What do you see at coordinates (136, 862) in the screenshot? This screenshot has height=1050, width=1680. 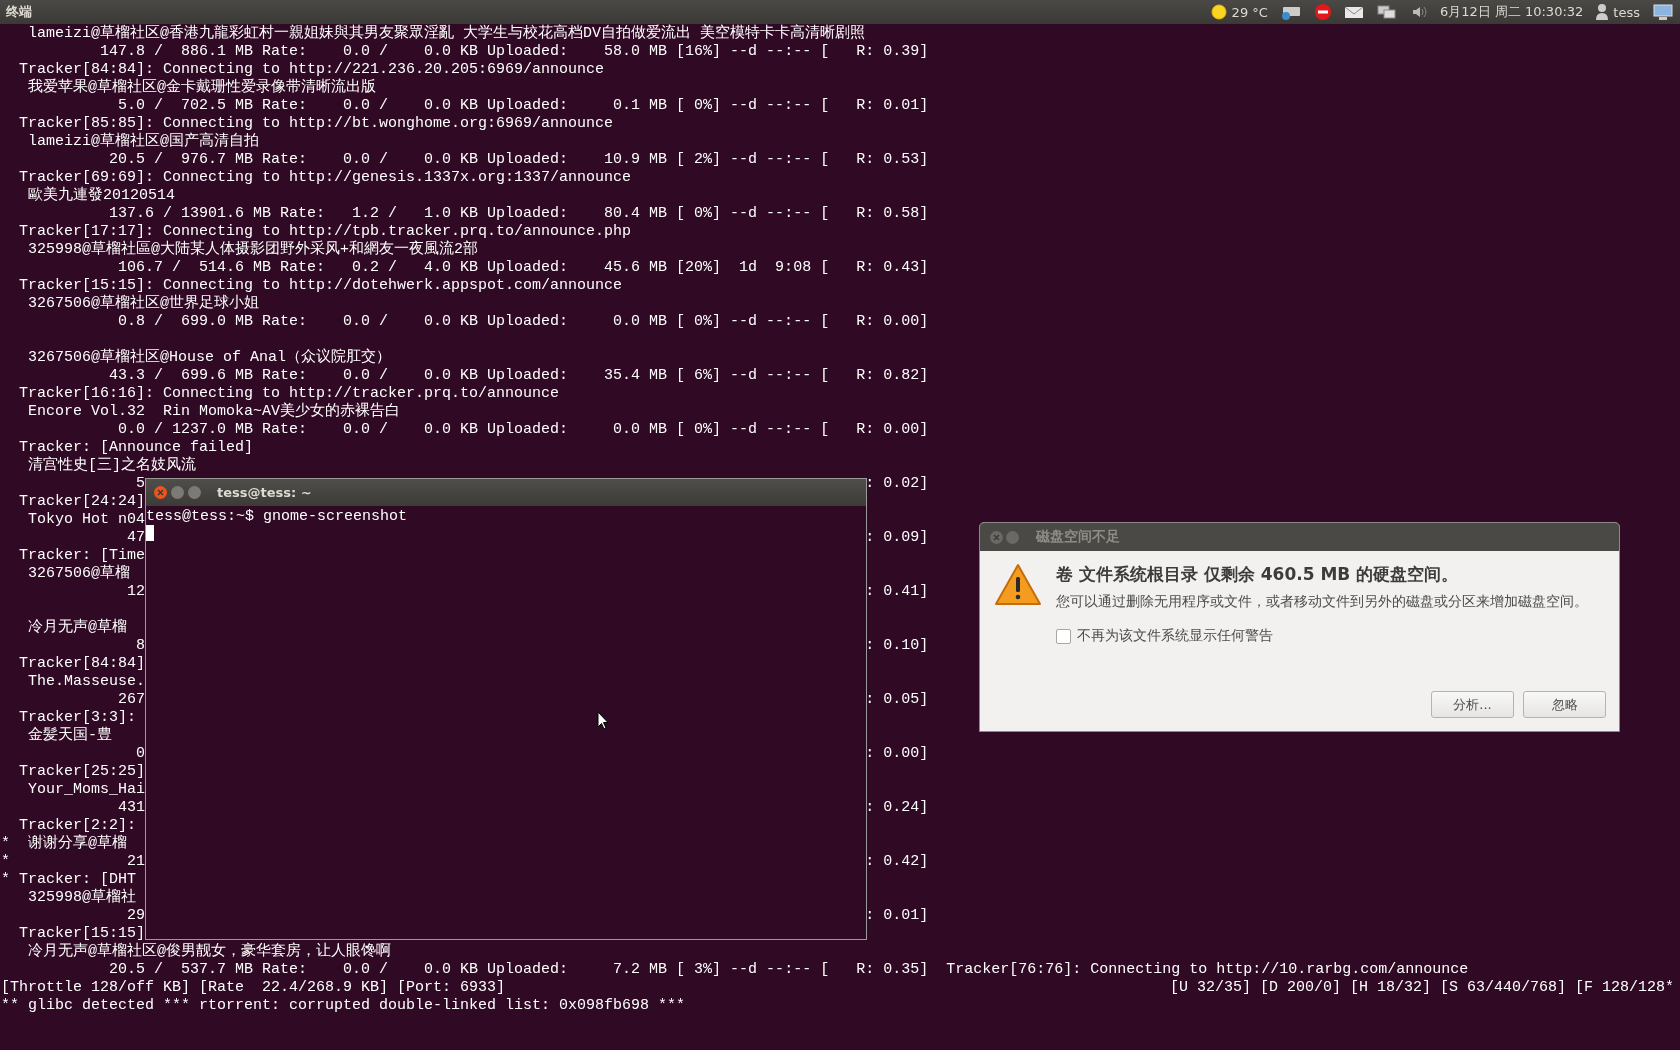 I see `torrent-stats: 21` at bounding box center [136, 862].